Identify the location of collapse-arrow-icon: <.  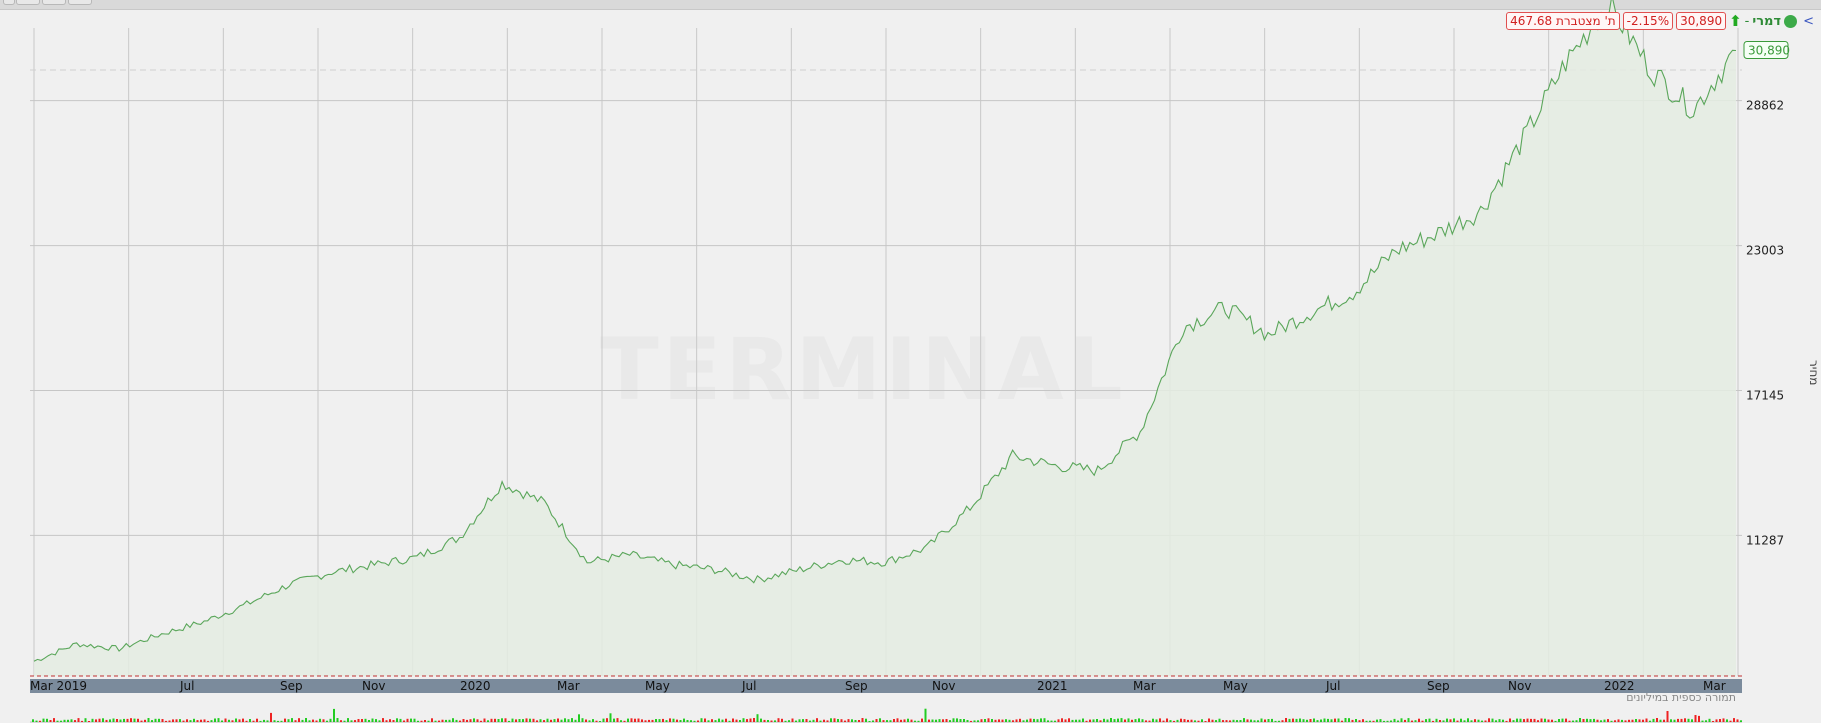
(1808, 21).